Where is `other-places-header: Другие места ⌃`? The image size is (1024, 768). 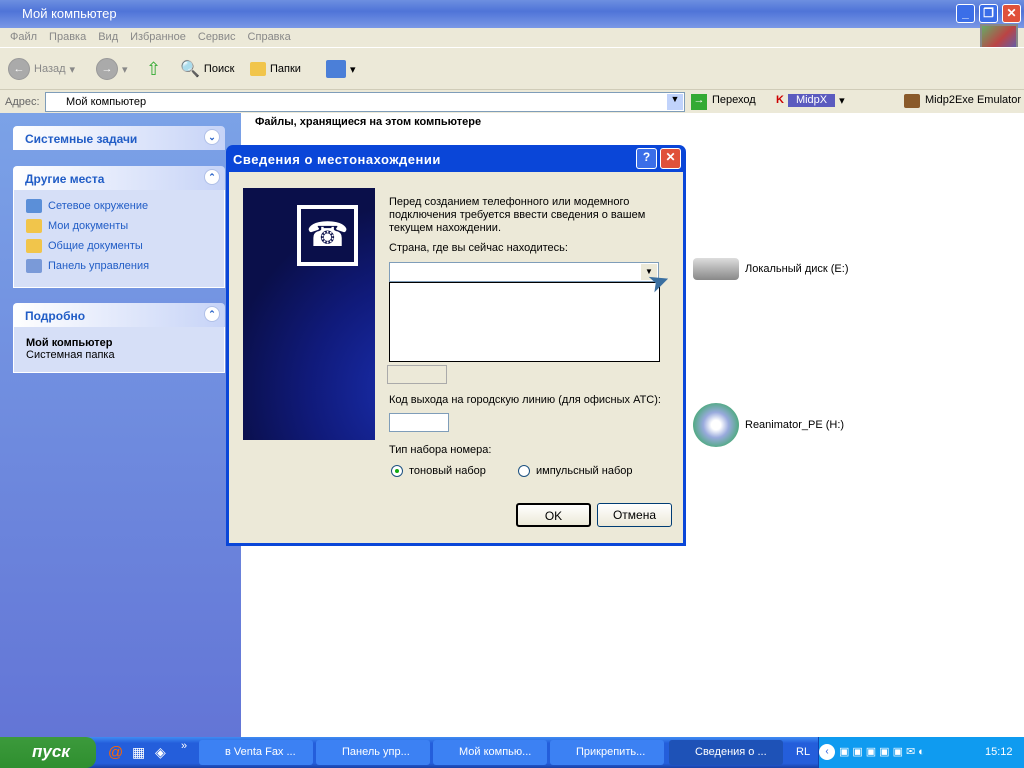
other-places-header: Другие места ⌃ is located at coordinates (119, 178).